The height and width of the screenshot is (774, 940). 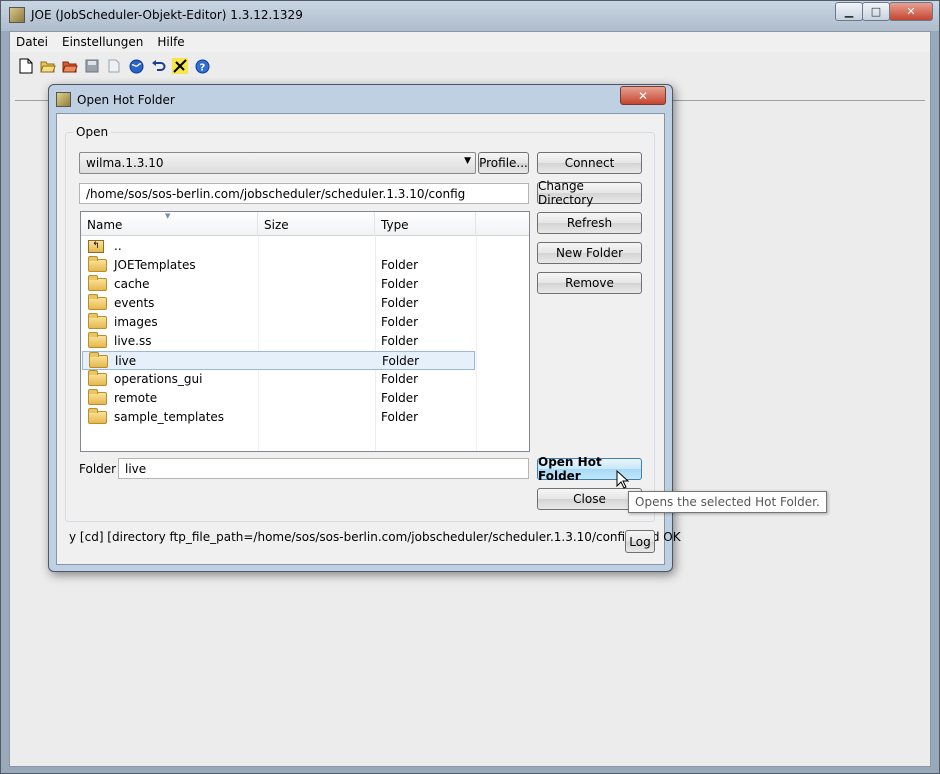 I want to click on list-item: images Folder, so click(x=278, y=322).